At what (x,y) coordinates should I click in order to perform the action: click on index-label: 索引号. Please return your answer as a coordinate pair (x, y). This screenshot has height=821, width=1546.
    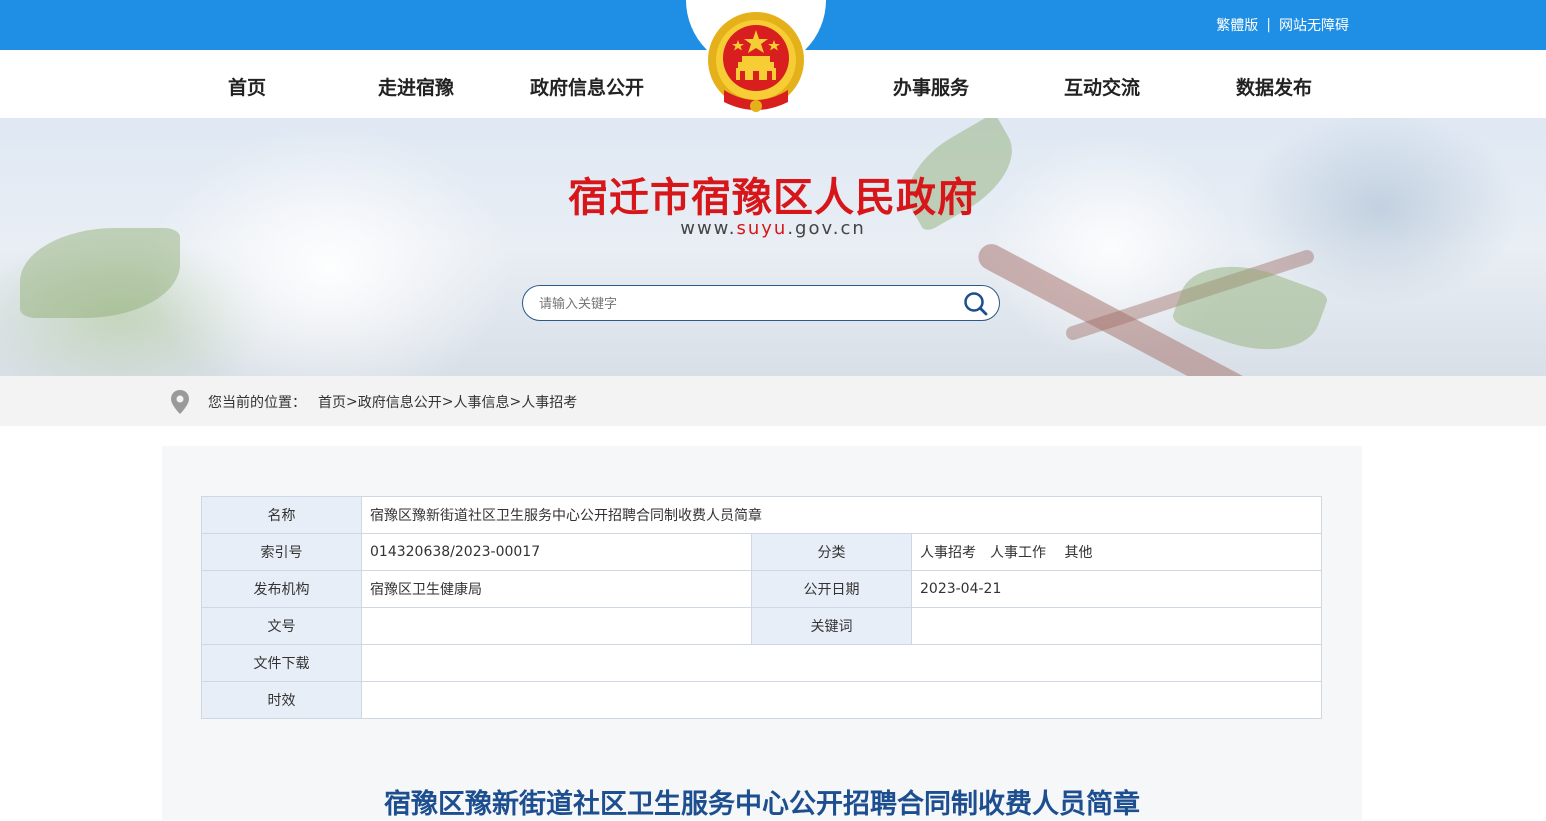
    Looking at the image, I should click on (281, 552).